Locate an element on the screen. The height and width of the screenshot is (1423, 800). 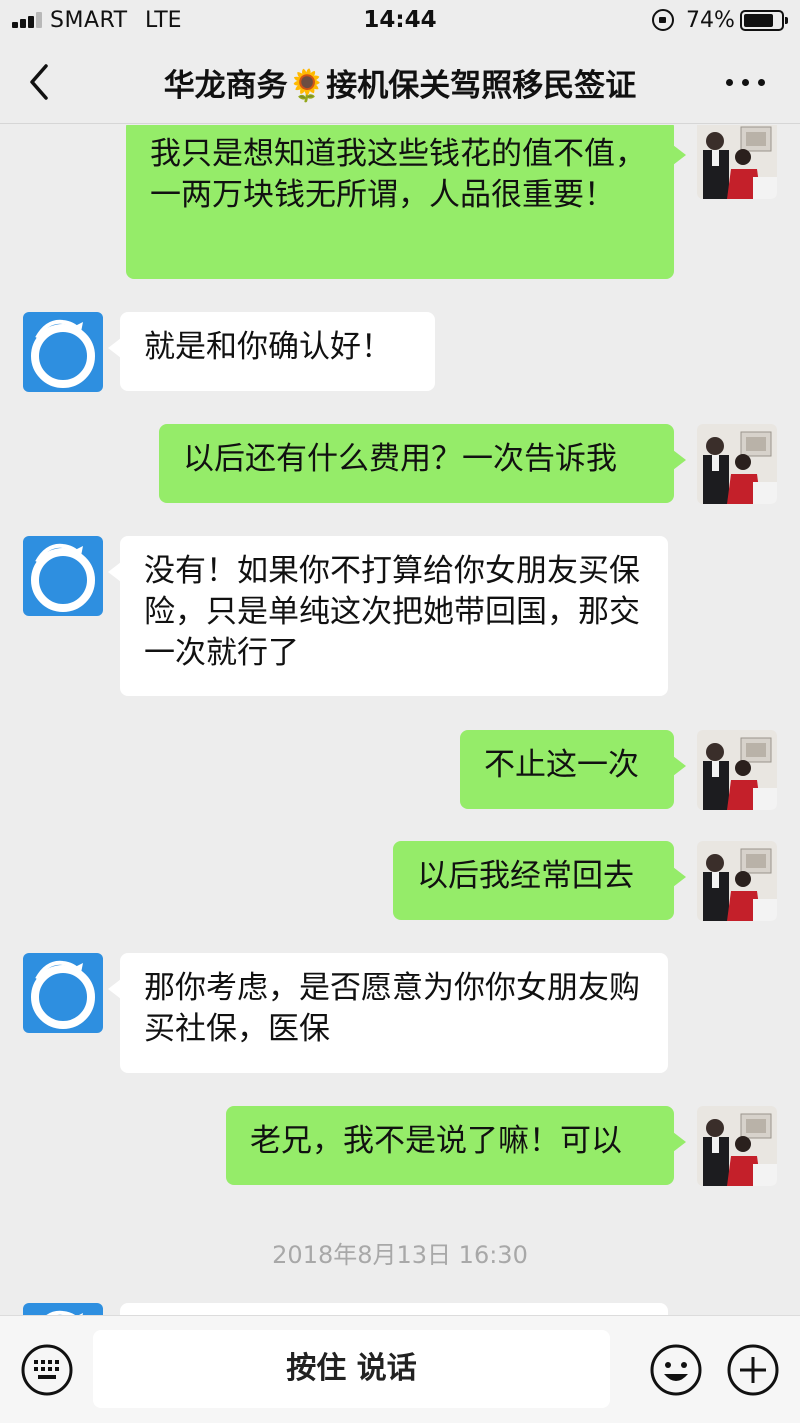
back-chevron-icon is located at coordinates (42, 82).